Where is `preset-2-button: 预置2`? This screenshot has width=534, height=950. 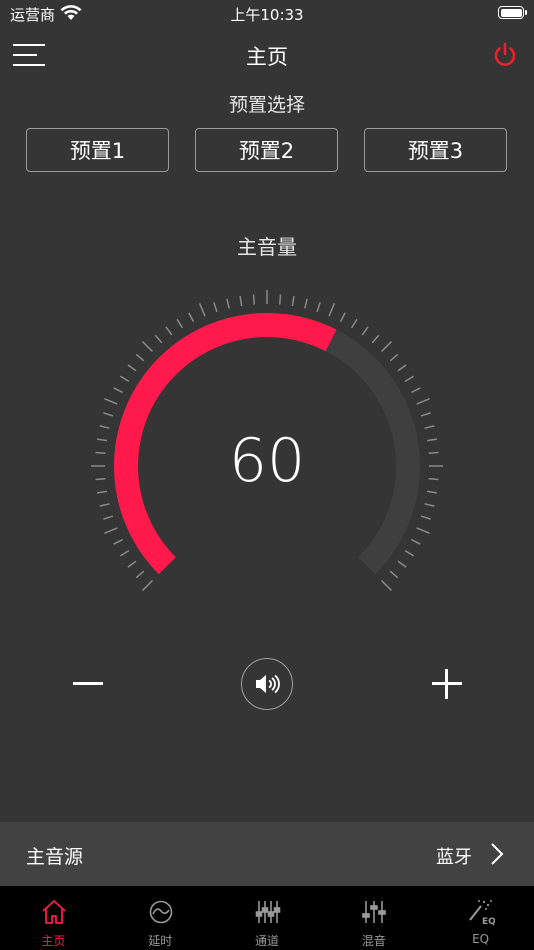
preset-2-button: 预置2 is located at coordinates (266, 150).